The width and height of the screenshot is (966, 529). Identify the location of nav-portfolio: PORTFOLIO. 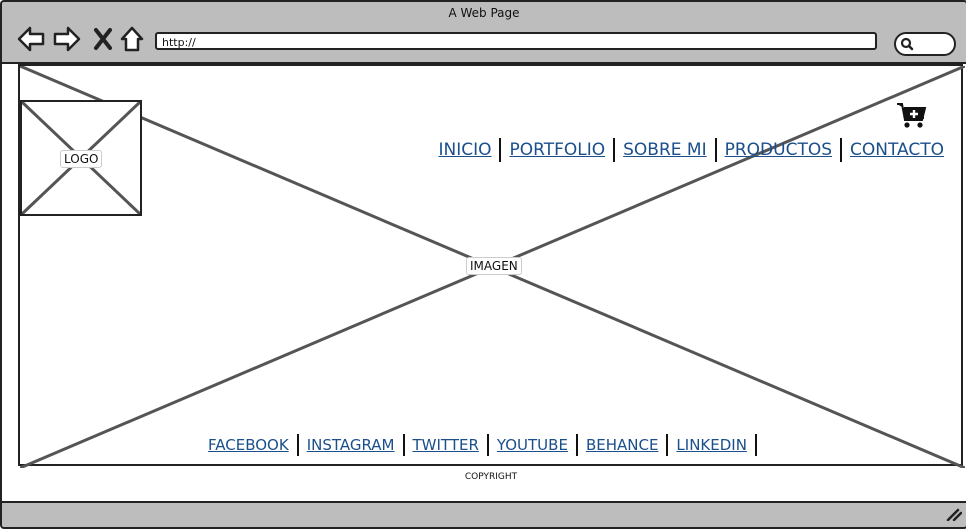
(557, 150).